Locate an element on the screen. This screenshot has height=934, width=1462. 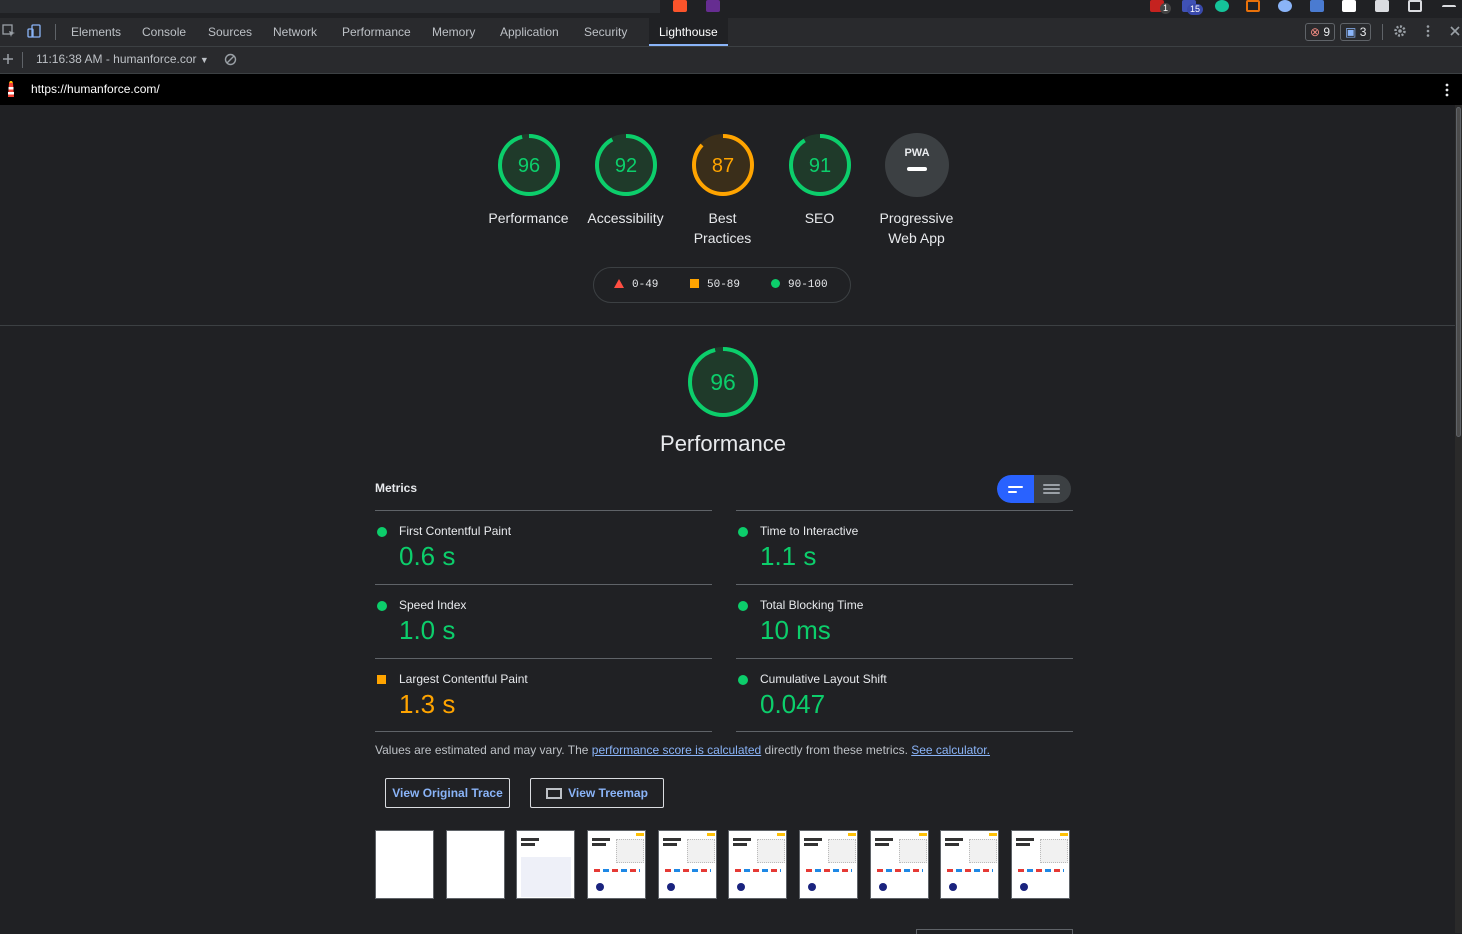
note-text: directly from these metrics. is located at coordinates (836, 750).